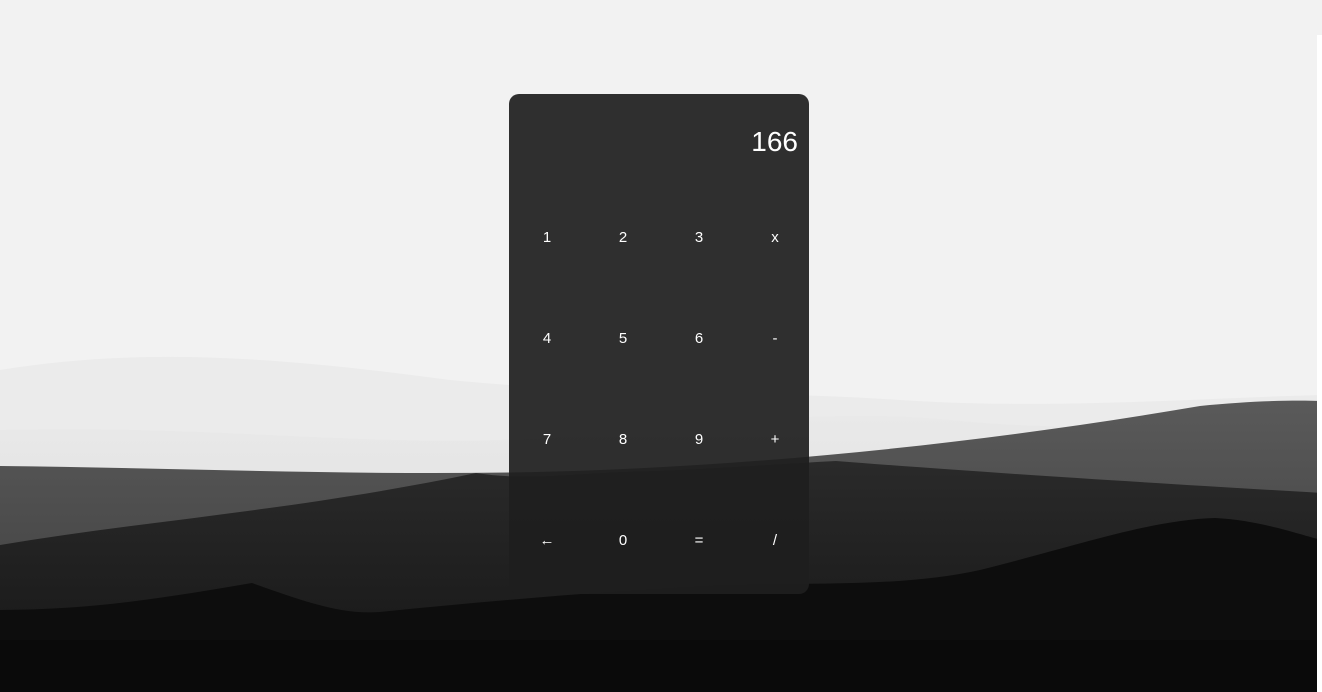 The image size is (1322, 692). What do you see at coordinates (623, 540) in the screenshot?
I see `key-0-button: 0` at bounding box center [623, 540].